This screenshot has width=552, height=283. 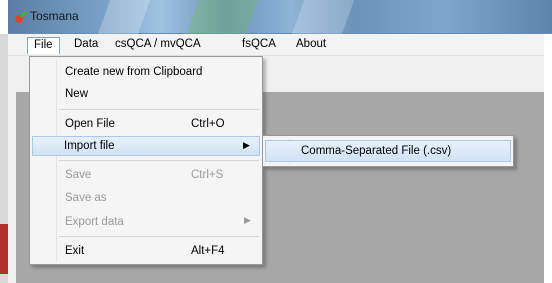 I want to click on menu-about: About, so click(x=311, y=45).